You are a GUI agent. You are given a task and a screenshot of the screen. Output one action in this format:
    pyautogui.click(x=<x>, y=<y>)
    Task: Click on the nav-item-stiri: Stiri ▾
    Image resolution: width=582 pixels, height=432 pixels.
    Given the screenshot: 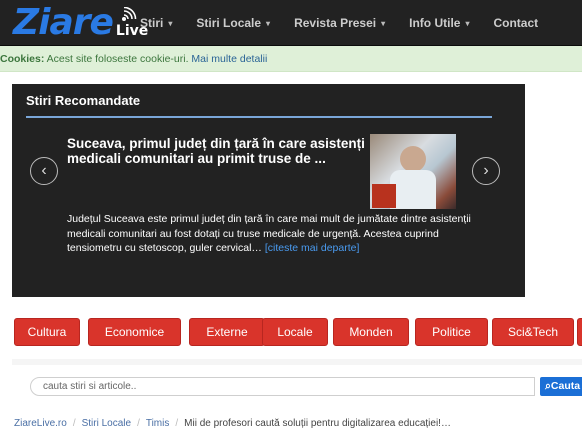 What is the action you would take?
    pyautogui.click(x=156, y=23)
    